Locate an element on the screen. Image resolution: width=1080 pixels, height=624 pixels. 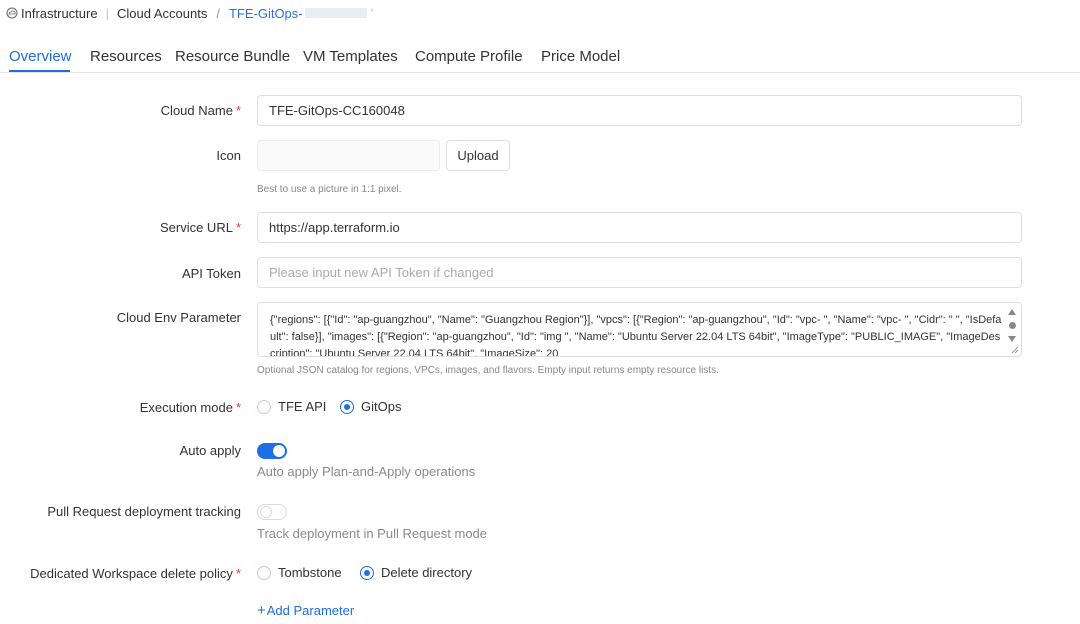
tab-overview: Overview is located at coordinates (40, 56).